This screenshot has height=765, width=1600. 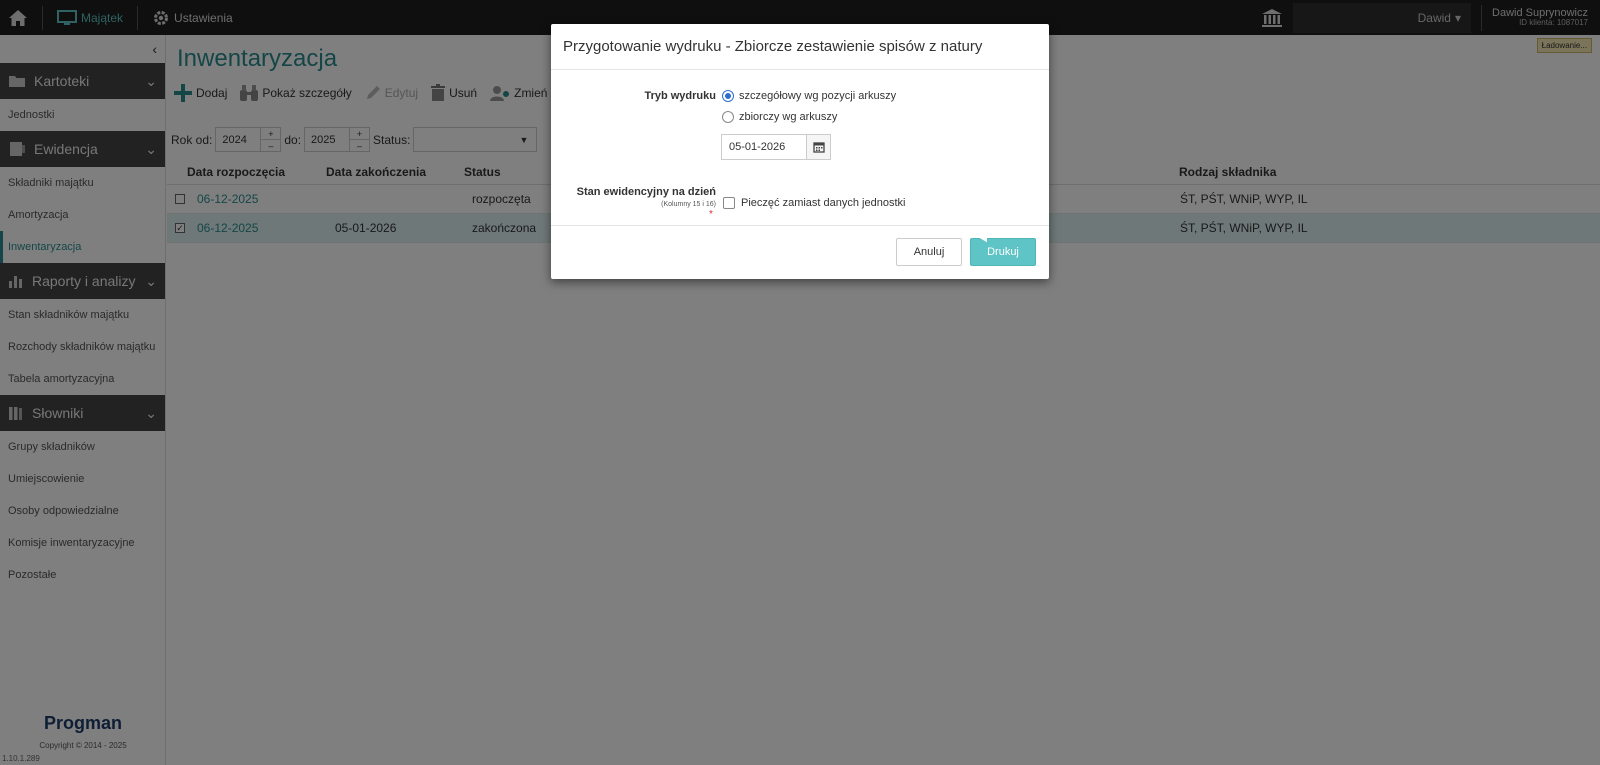 I want to click on calendar-button, so click(x=818, y=147).